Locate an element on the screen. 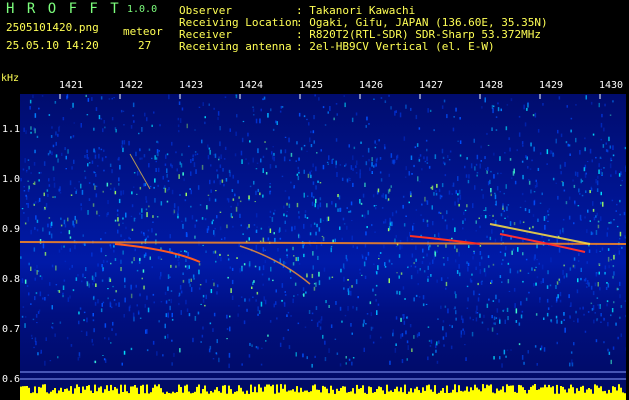  meteor-label: meteor is located at coordinates (143, 31).